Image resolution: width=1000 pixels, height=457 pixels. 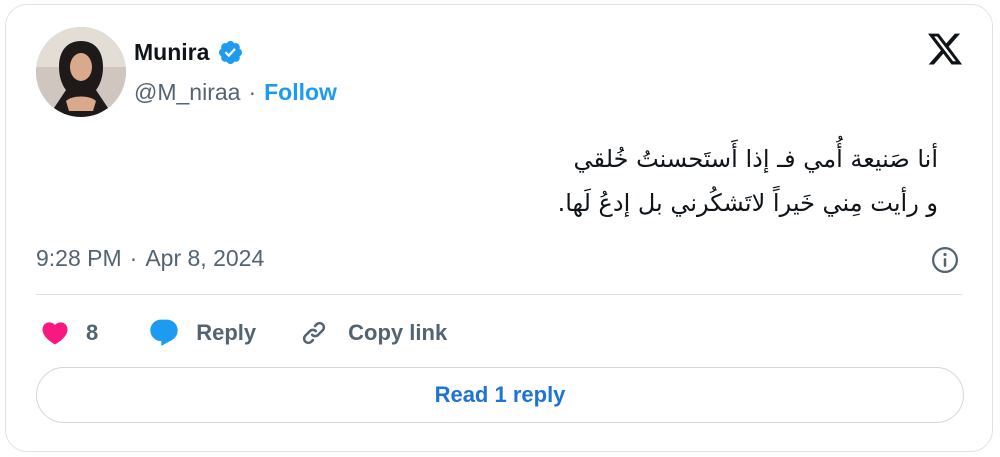 I want to click on heart-icon, so click(x=55, y=333).